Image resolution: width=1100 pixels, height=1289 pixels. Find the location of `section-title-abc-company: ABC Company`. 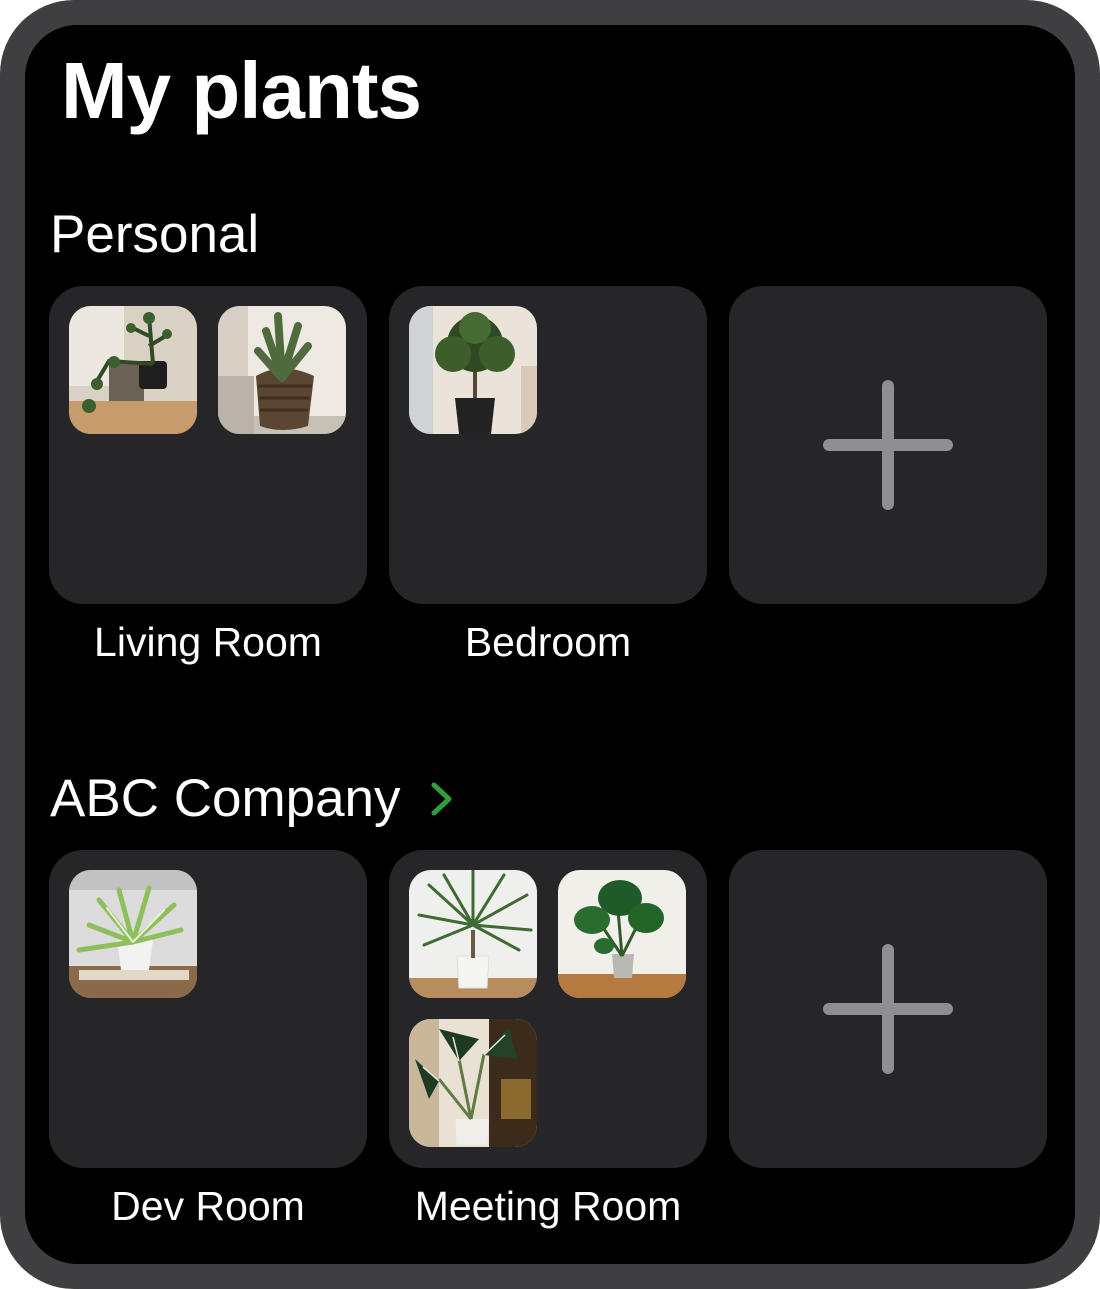

section-title-abc-company: ABC Company is located at coordinates (252, 799).